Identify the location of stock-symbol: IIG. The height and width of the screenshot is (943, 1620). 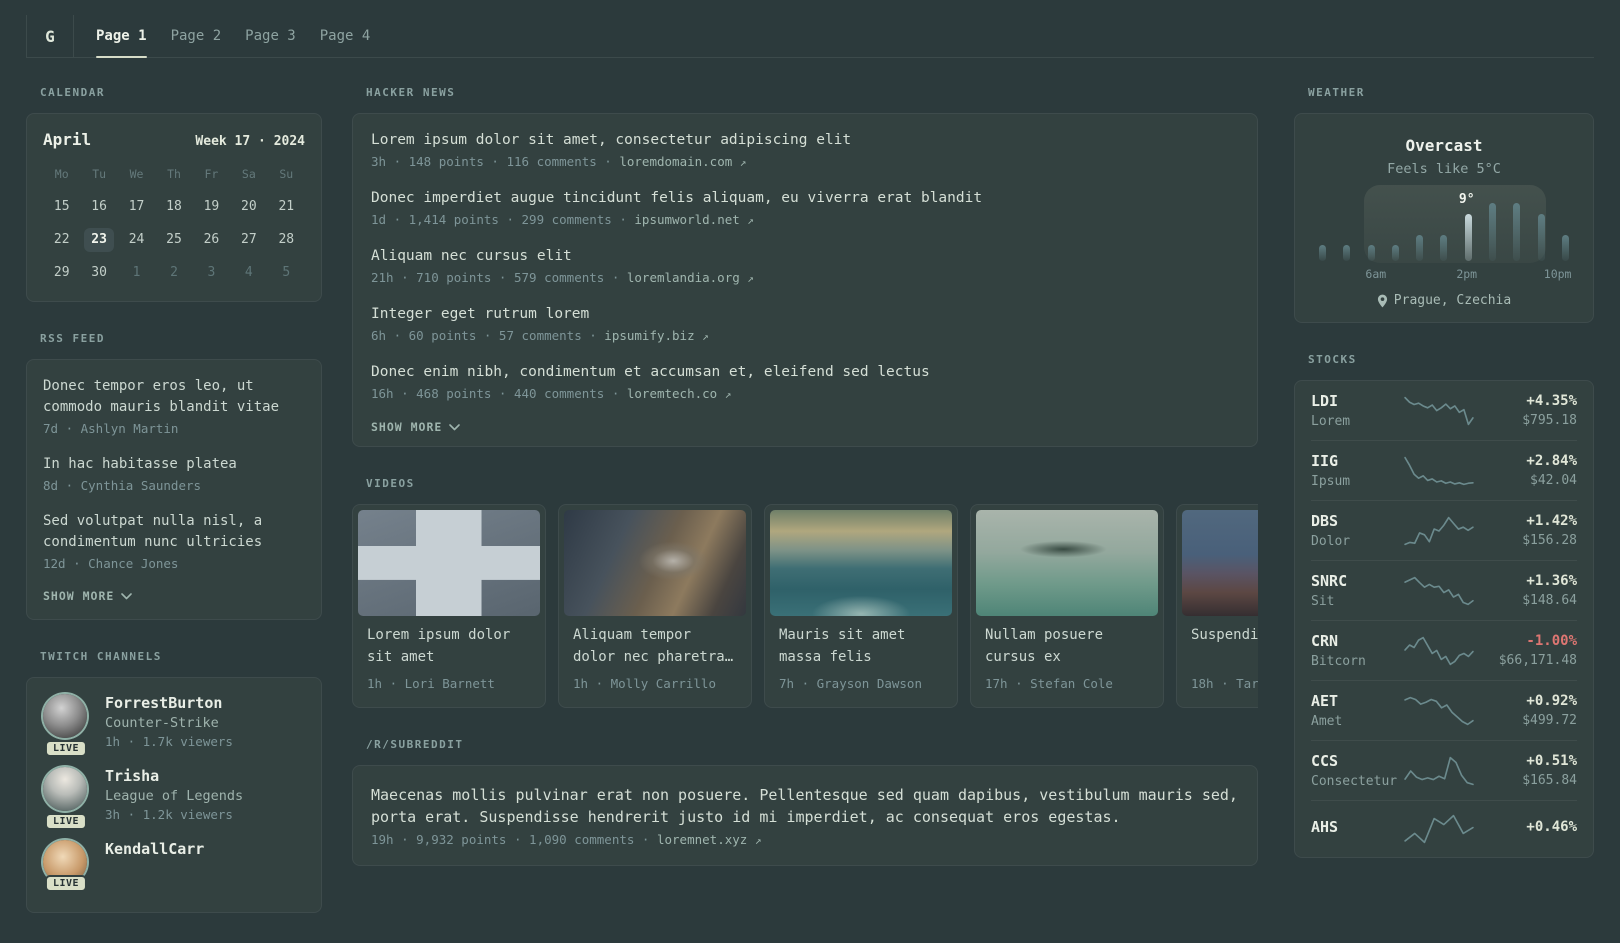
(1355, 461).